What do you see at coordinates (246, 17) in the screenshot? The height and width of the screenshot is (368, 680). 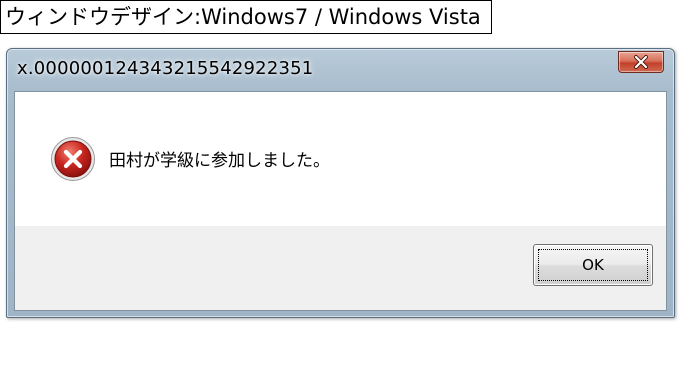 I see `design-caption: ウィンドウデザイン:Windows7 / Windows Vista` at bounding box center [246, 17].